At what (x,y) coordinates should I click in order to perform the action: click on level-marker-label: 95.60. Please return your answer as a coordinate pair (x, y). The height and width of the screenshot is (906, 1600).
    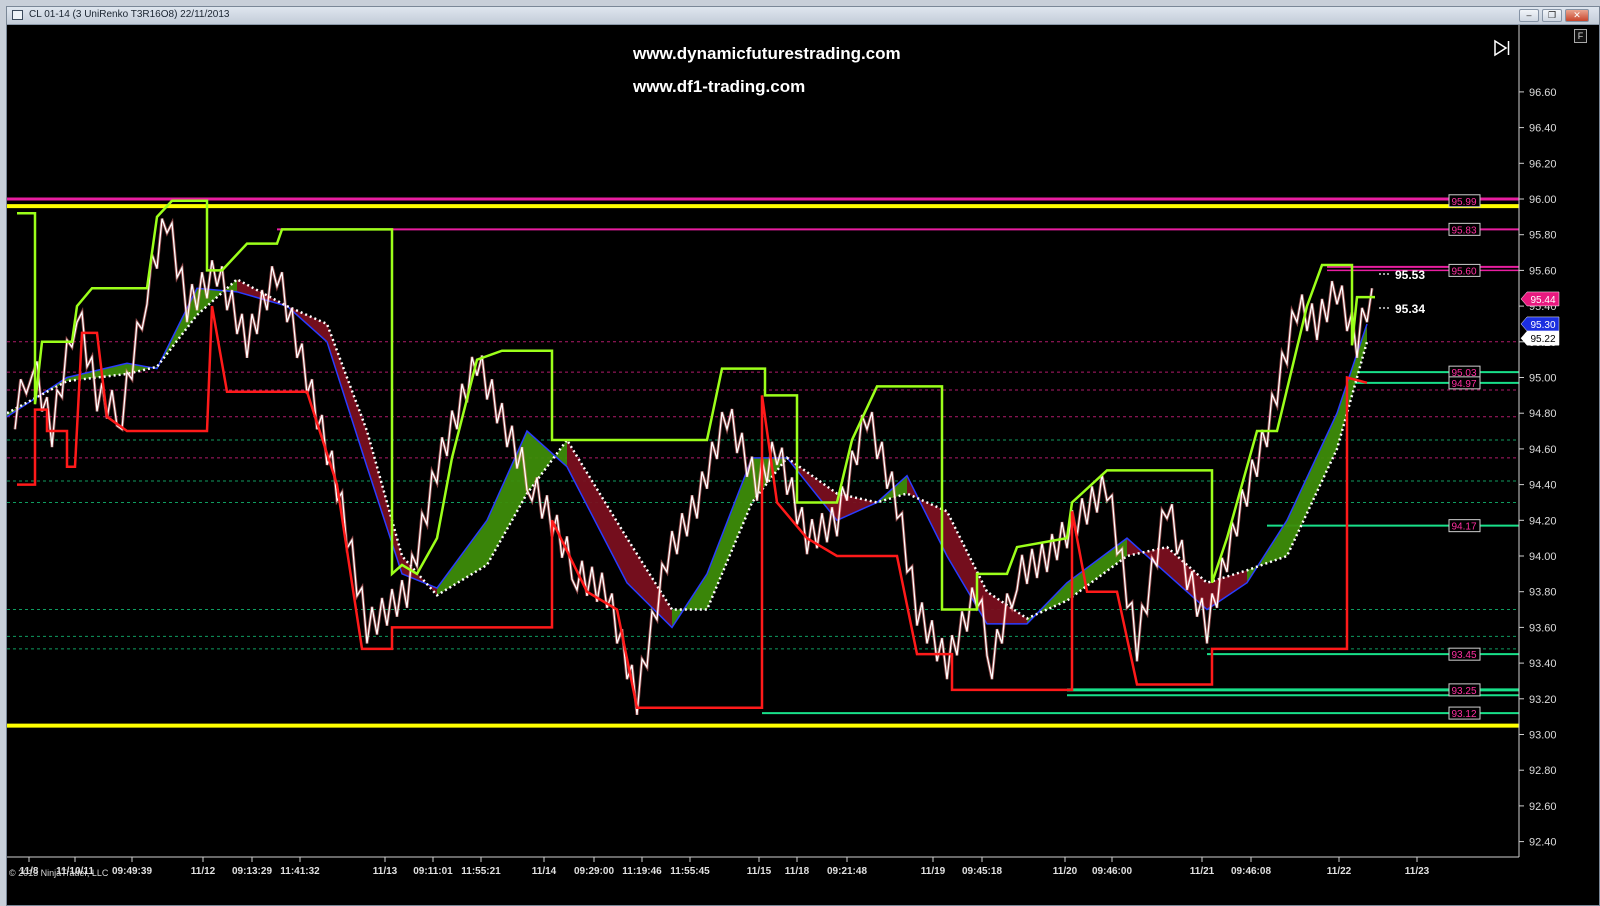
    Looking at the image, I should click on (1463, 271).